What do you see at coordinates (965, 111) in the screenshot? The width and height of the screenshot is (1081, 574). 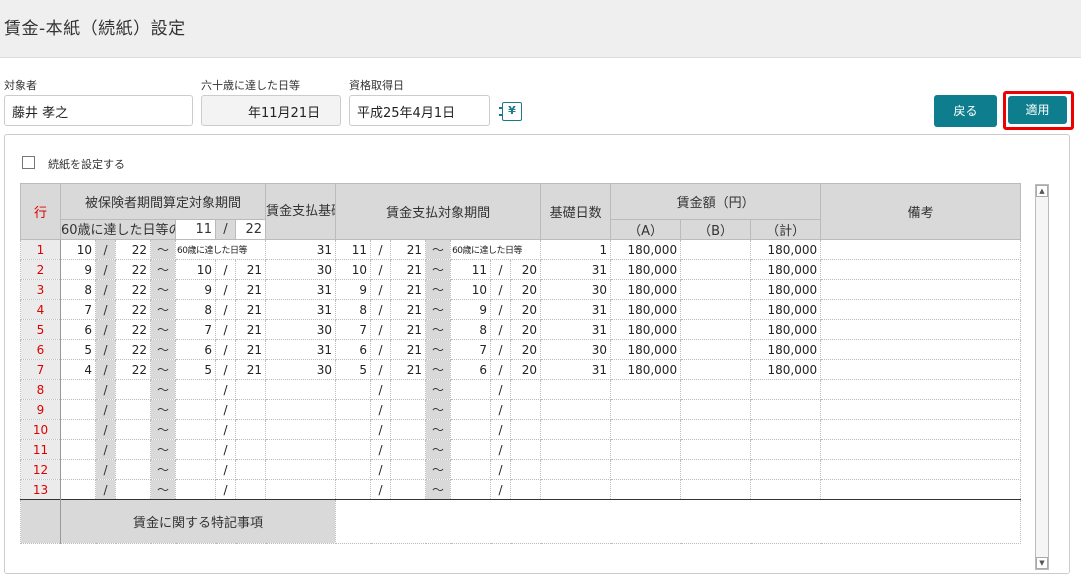 I see `back-button: 戻る` at bounding box center [965, 111].